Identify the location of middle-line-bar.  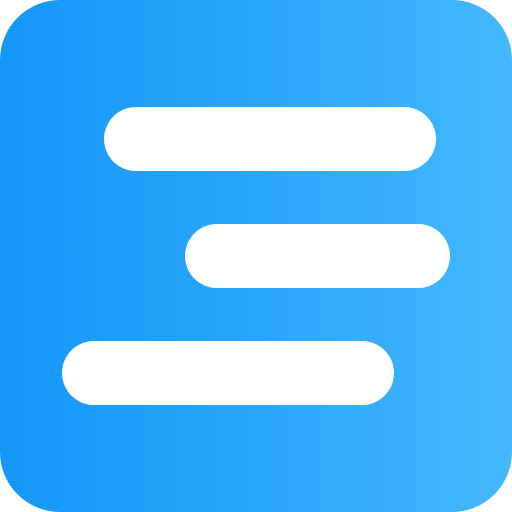
(317, 256).